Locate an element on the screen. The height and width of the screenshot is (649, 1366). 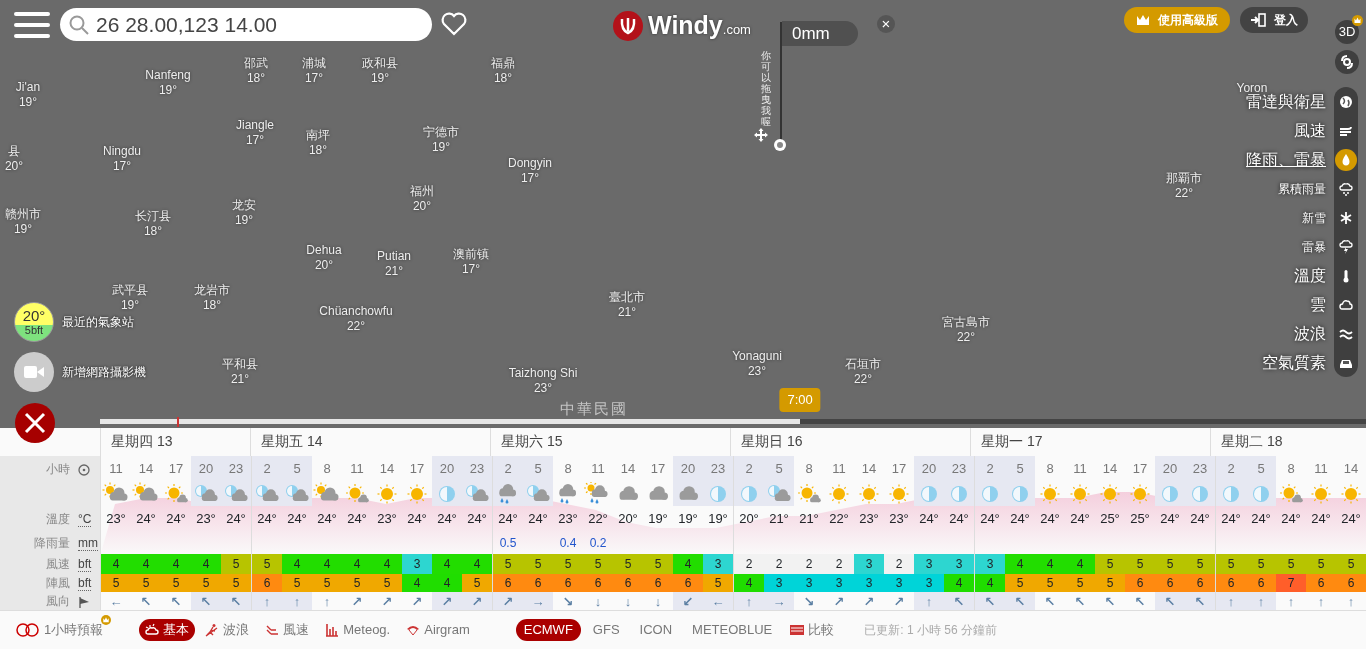
search-icon is located at coordinates (79, 24).